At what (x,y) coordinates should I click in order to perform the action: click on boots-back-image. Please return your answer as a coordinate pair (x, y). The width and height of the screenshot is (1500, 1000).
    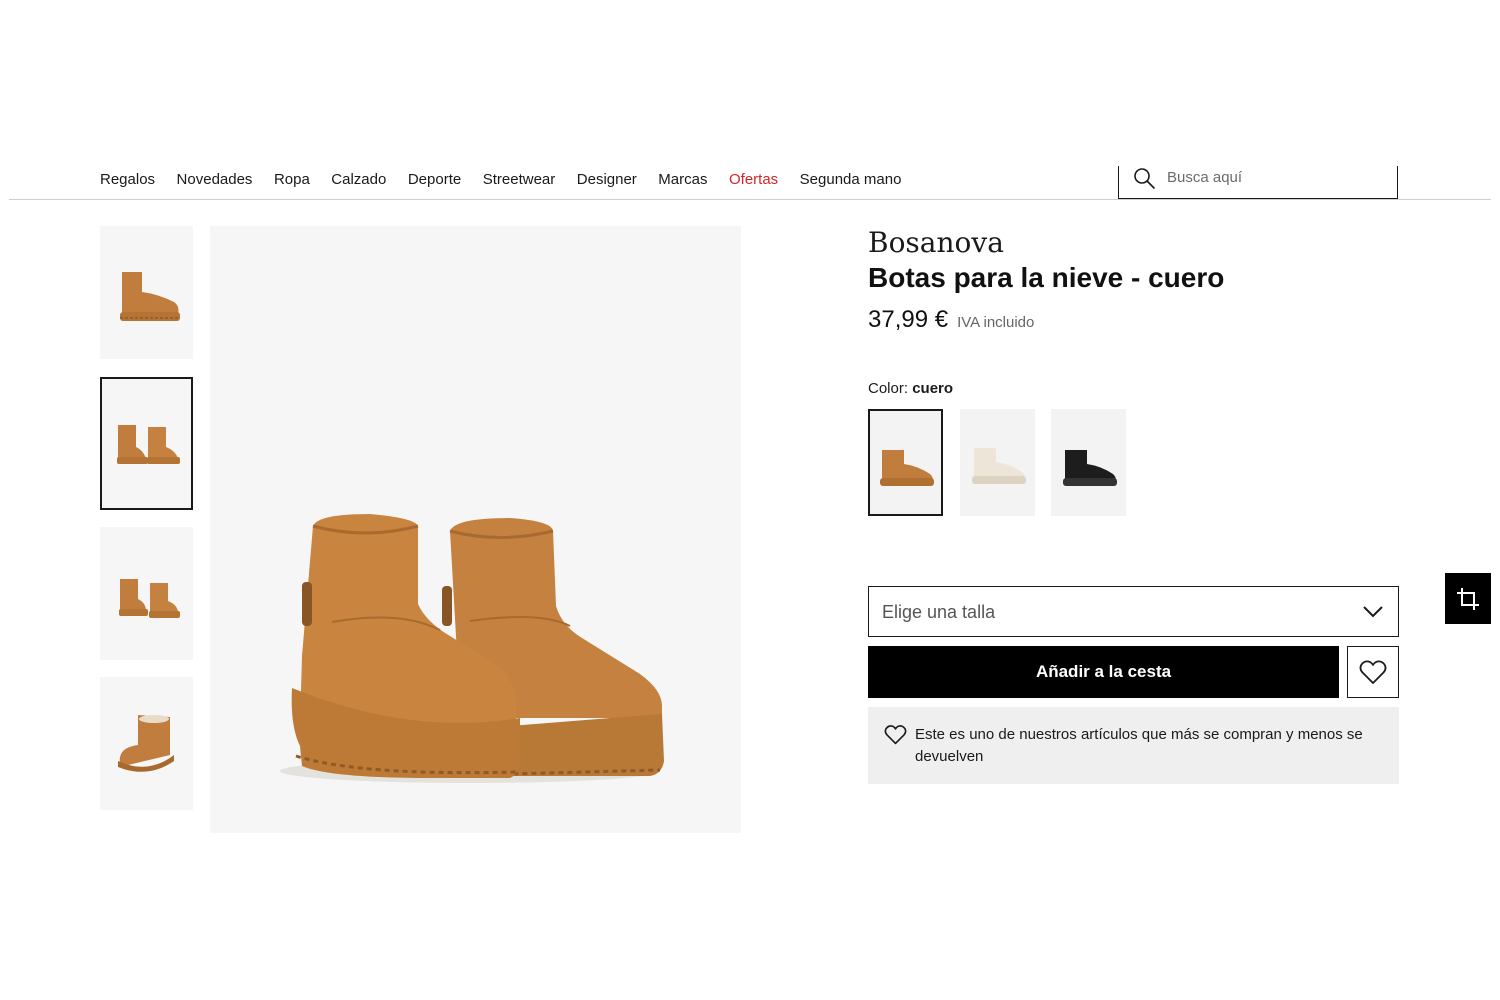
    Looking at the image, I should click on (149, 598).